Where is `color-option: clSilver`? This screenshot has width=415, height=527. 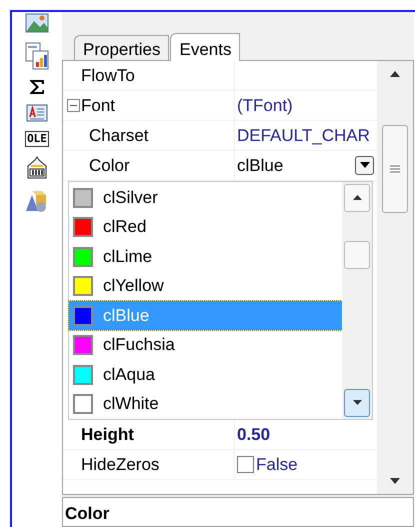 color-option: clSilver is located at coordinates (205, 197).